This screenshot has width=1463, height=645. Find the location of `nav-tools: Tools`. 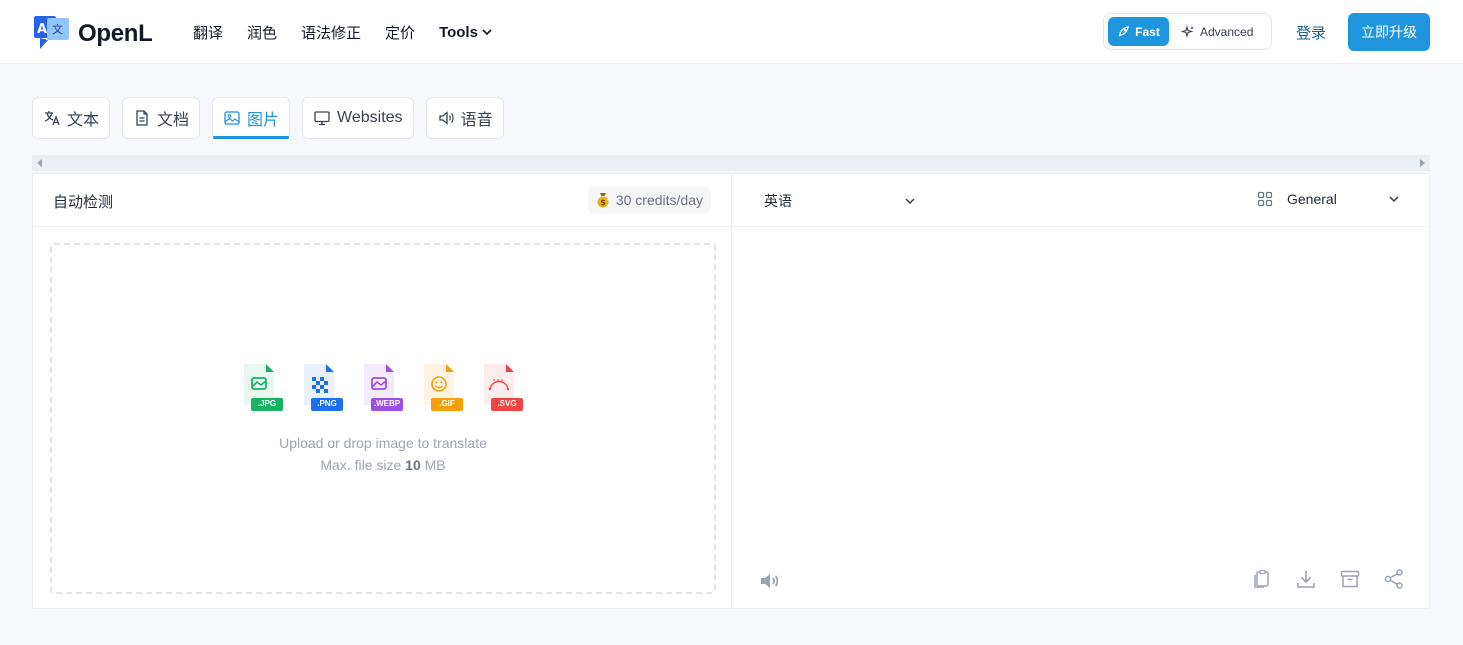

nav-tools: Tools is located at coordinates (466, 32).